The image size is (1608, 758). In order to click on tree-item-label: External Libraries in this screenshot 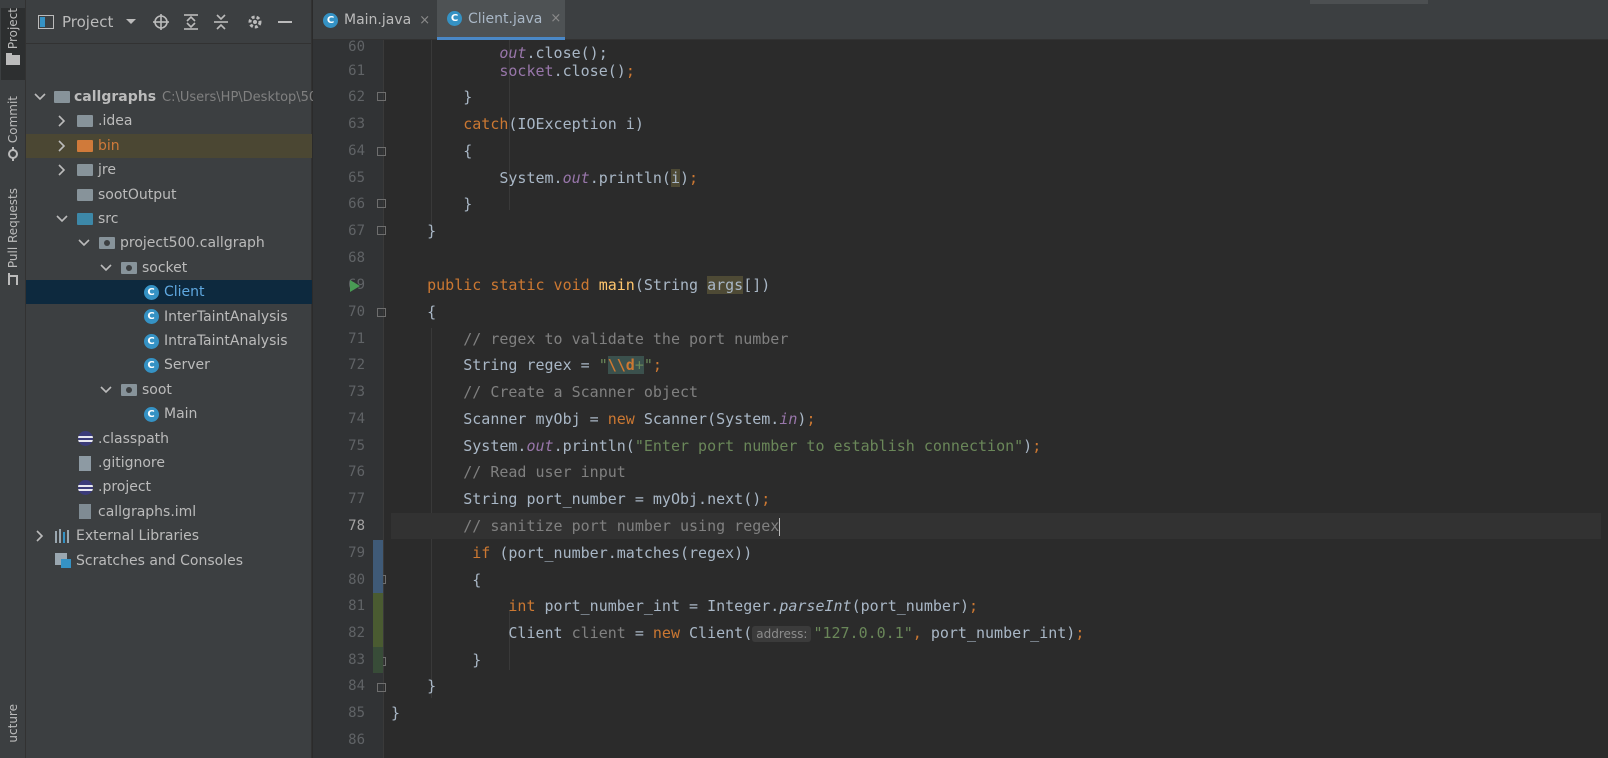, I will do `click(137, 536)`.